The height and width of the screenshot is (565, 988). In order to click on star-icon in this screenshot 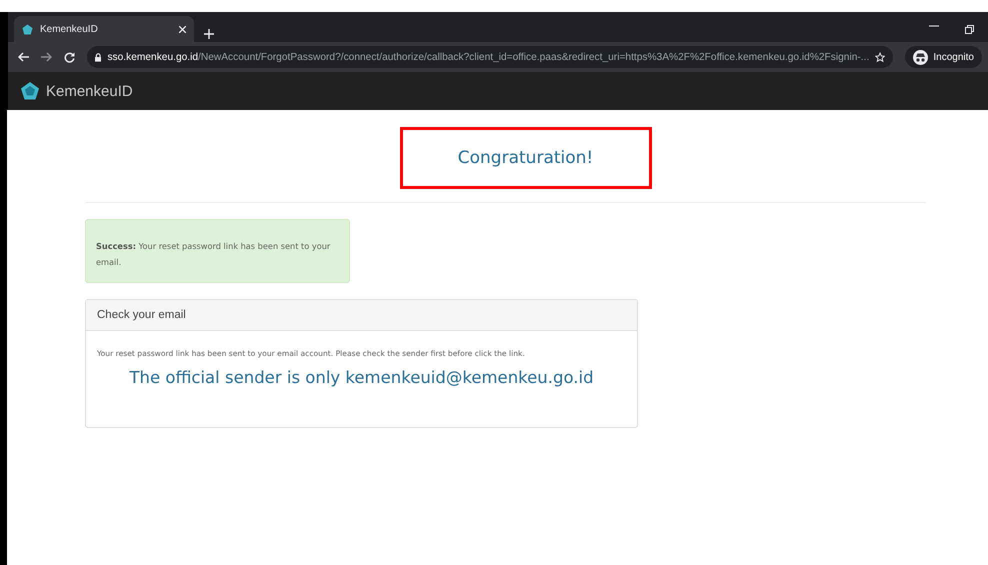, I will do `click(880, 57)`.